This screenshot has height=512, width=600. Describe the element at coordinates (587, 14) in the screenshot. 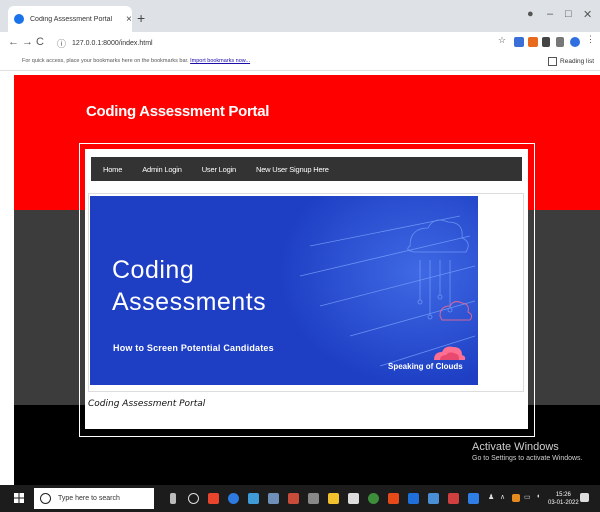

I see `close-window-icon: ✕` at that location.